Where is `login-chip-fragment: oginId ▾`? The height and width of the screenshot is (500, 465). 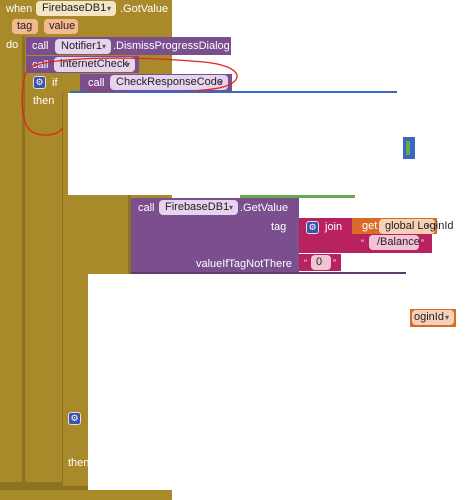 login-chip-fragment: oginId ▾ is located at coordinates (433, 317).